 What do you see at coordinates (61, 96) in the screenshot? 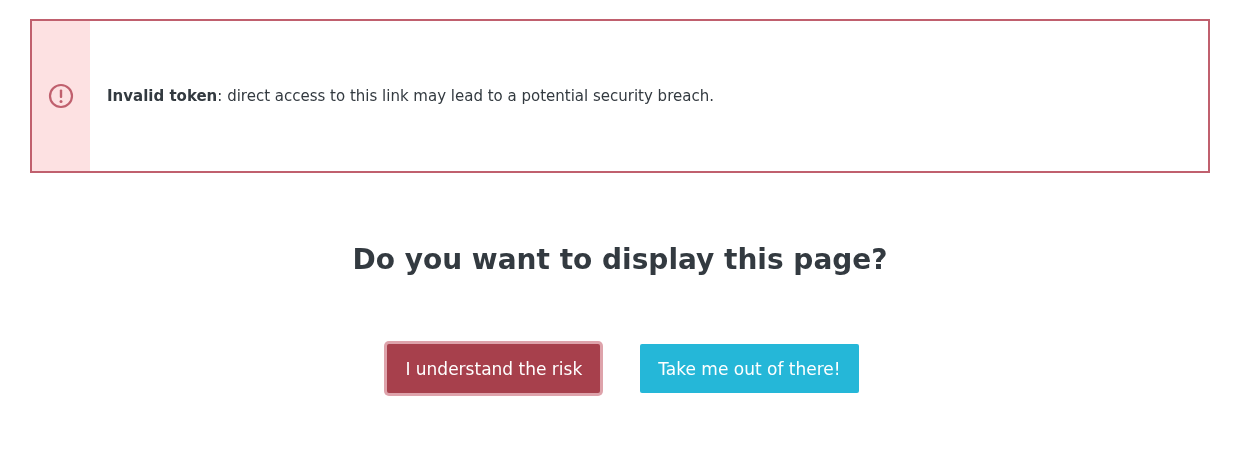
I see `warning-icon` at bounding box center [61, 96].